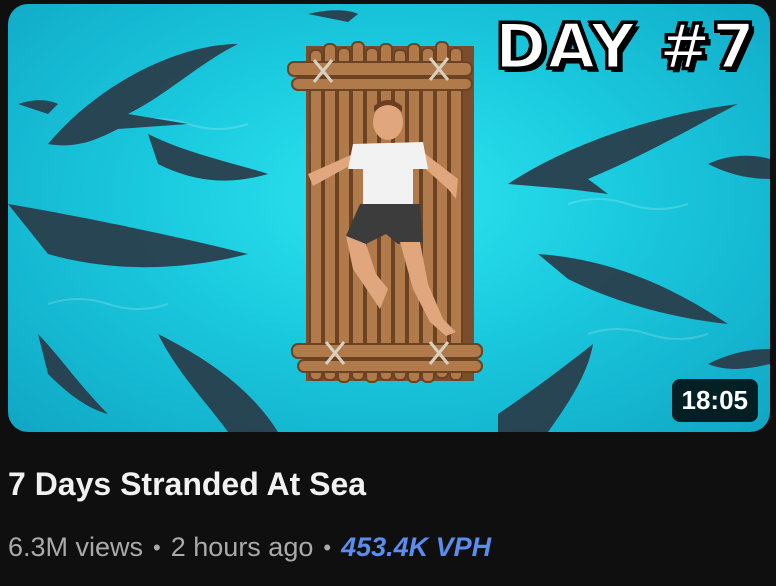  Describe the element at coordinates (76, 547) in the screenshot. I see `view-count: 6.3M views` at that location.